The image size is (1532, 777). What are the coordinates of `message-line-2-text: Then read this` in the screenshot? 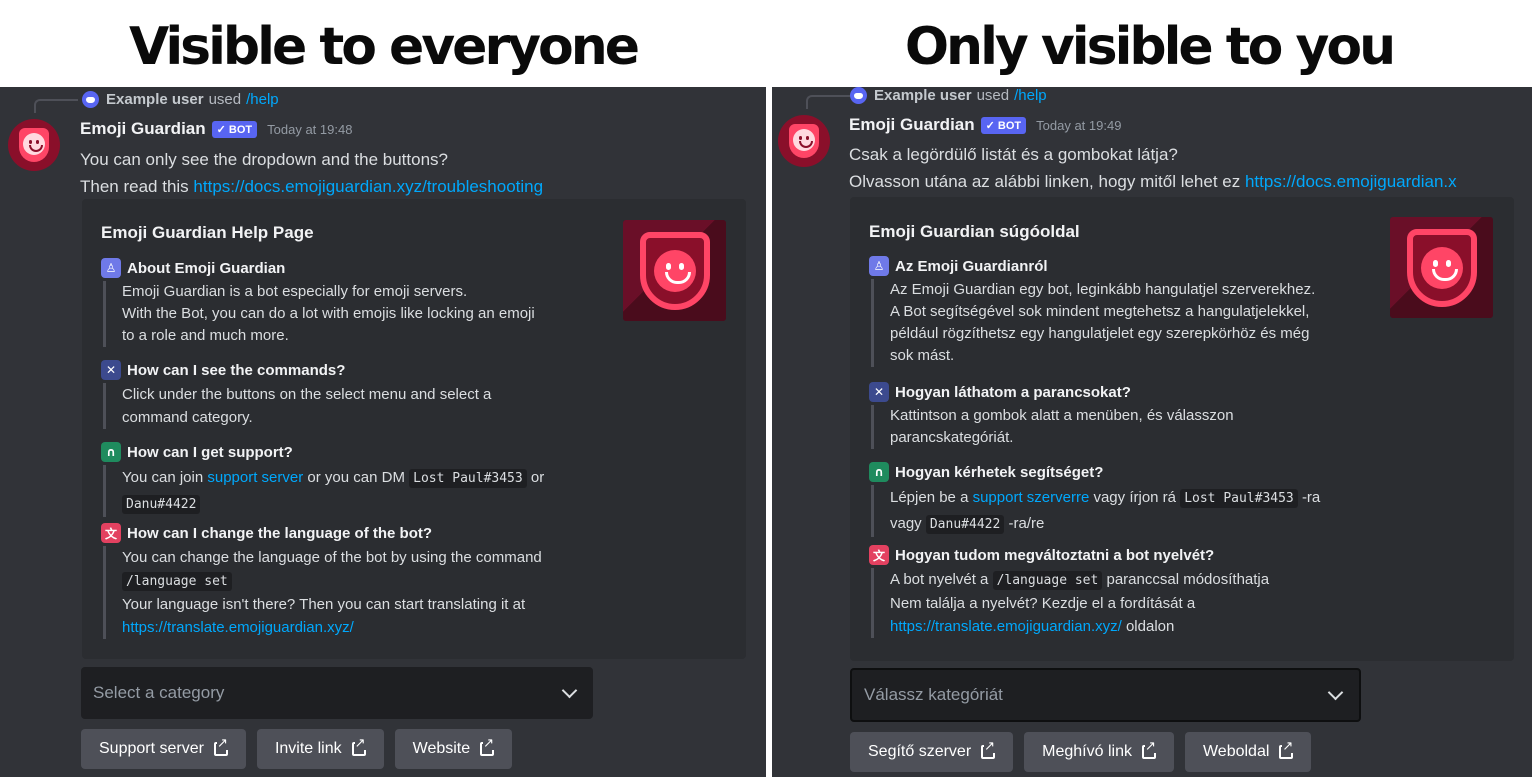 It's located at (134, 186).